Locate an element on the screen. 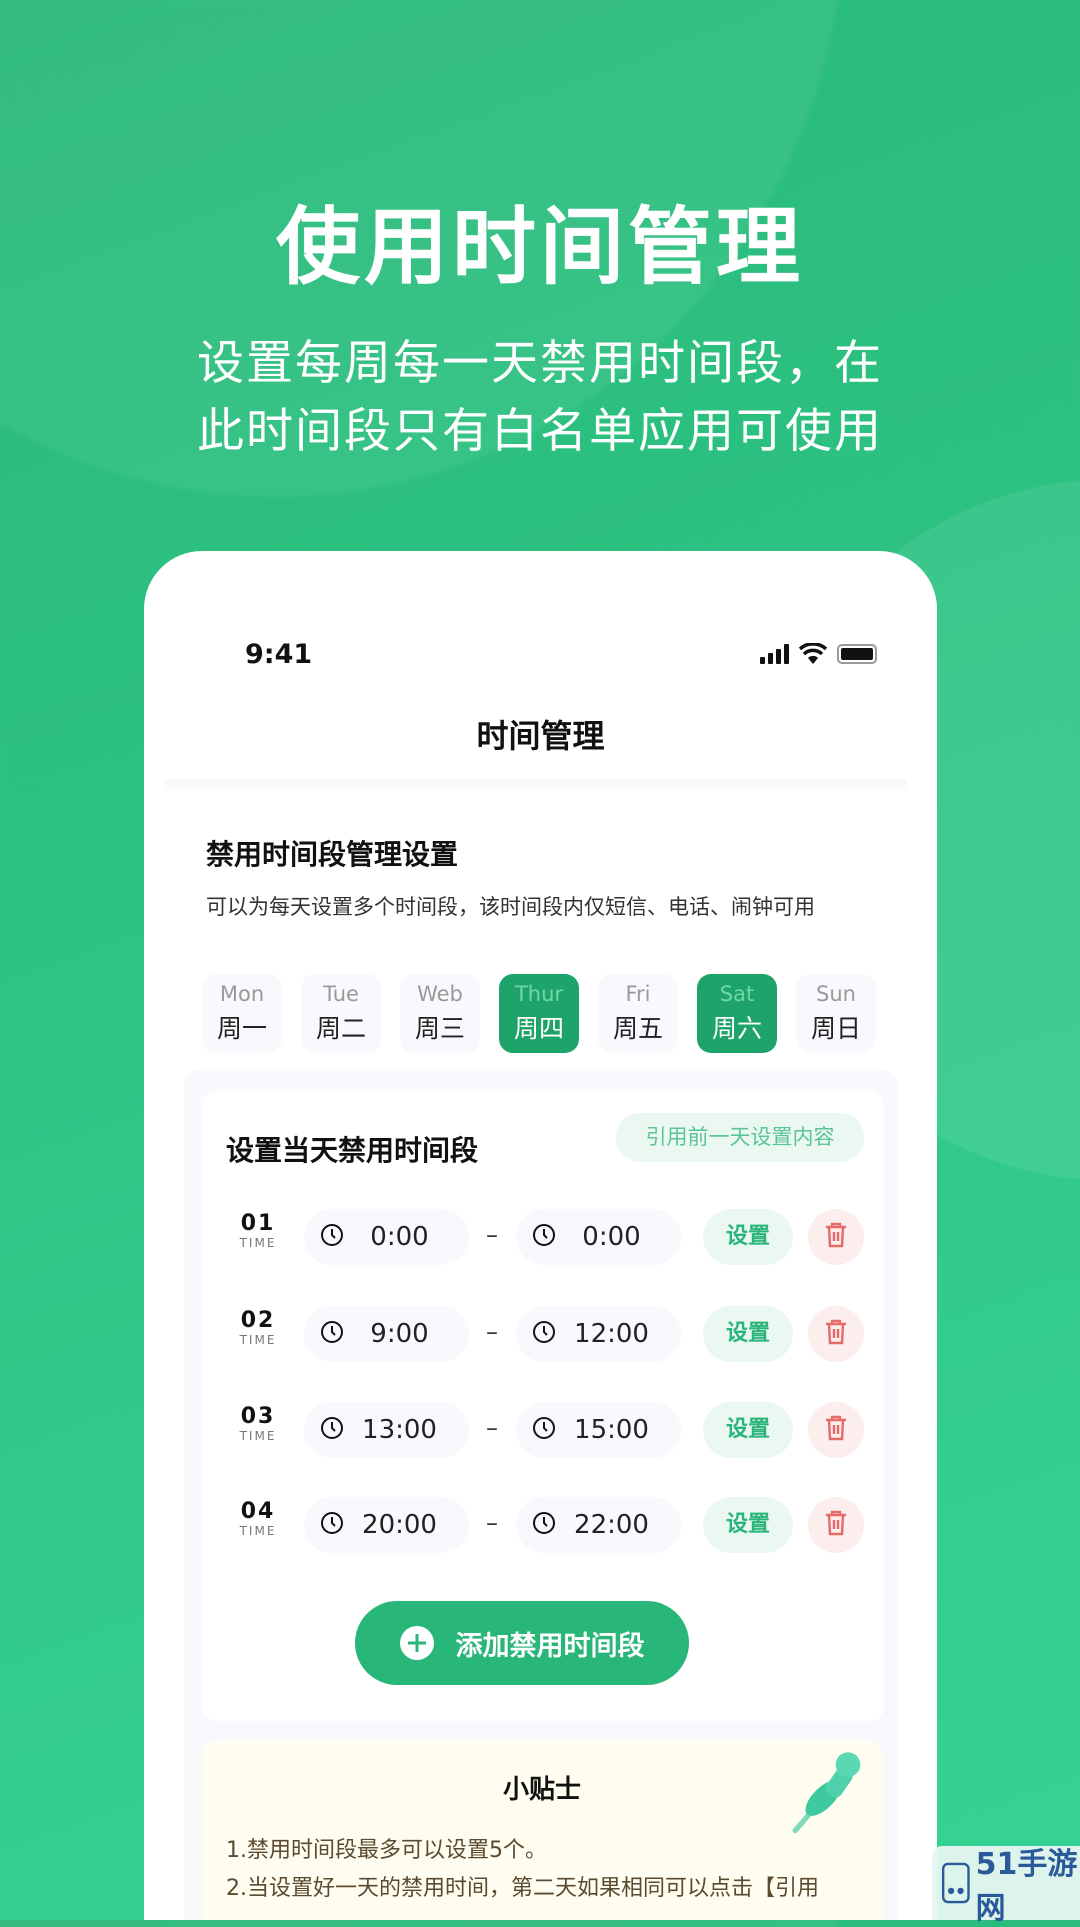 The image size is (1080, 1927). day-cn: 周二 is located at coordinates (340, 1028).